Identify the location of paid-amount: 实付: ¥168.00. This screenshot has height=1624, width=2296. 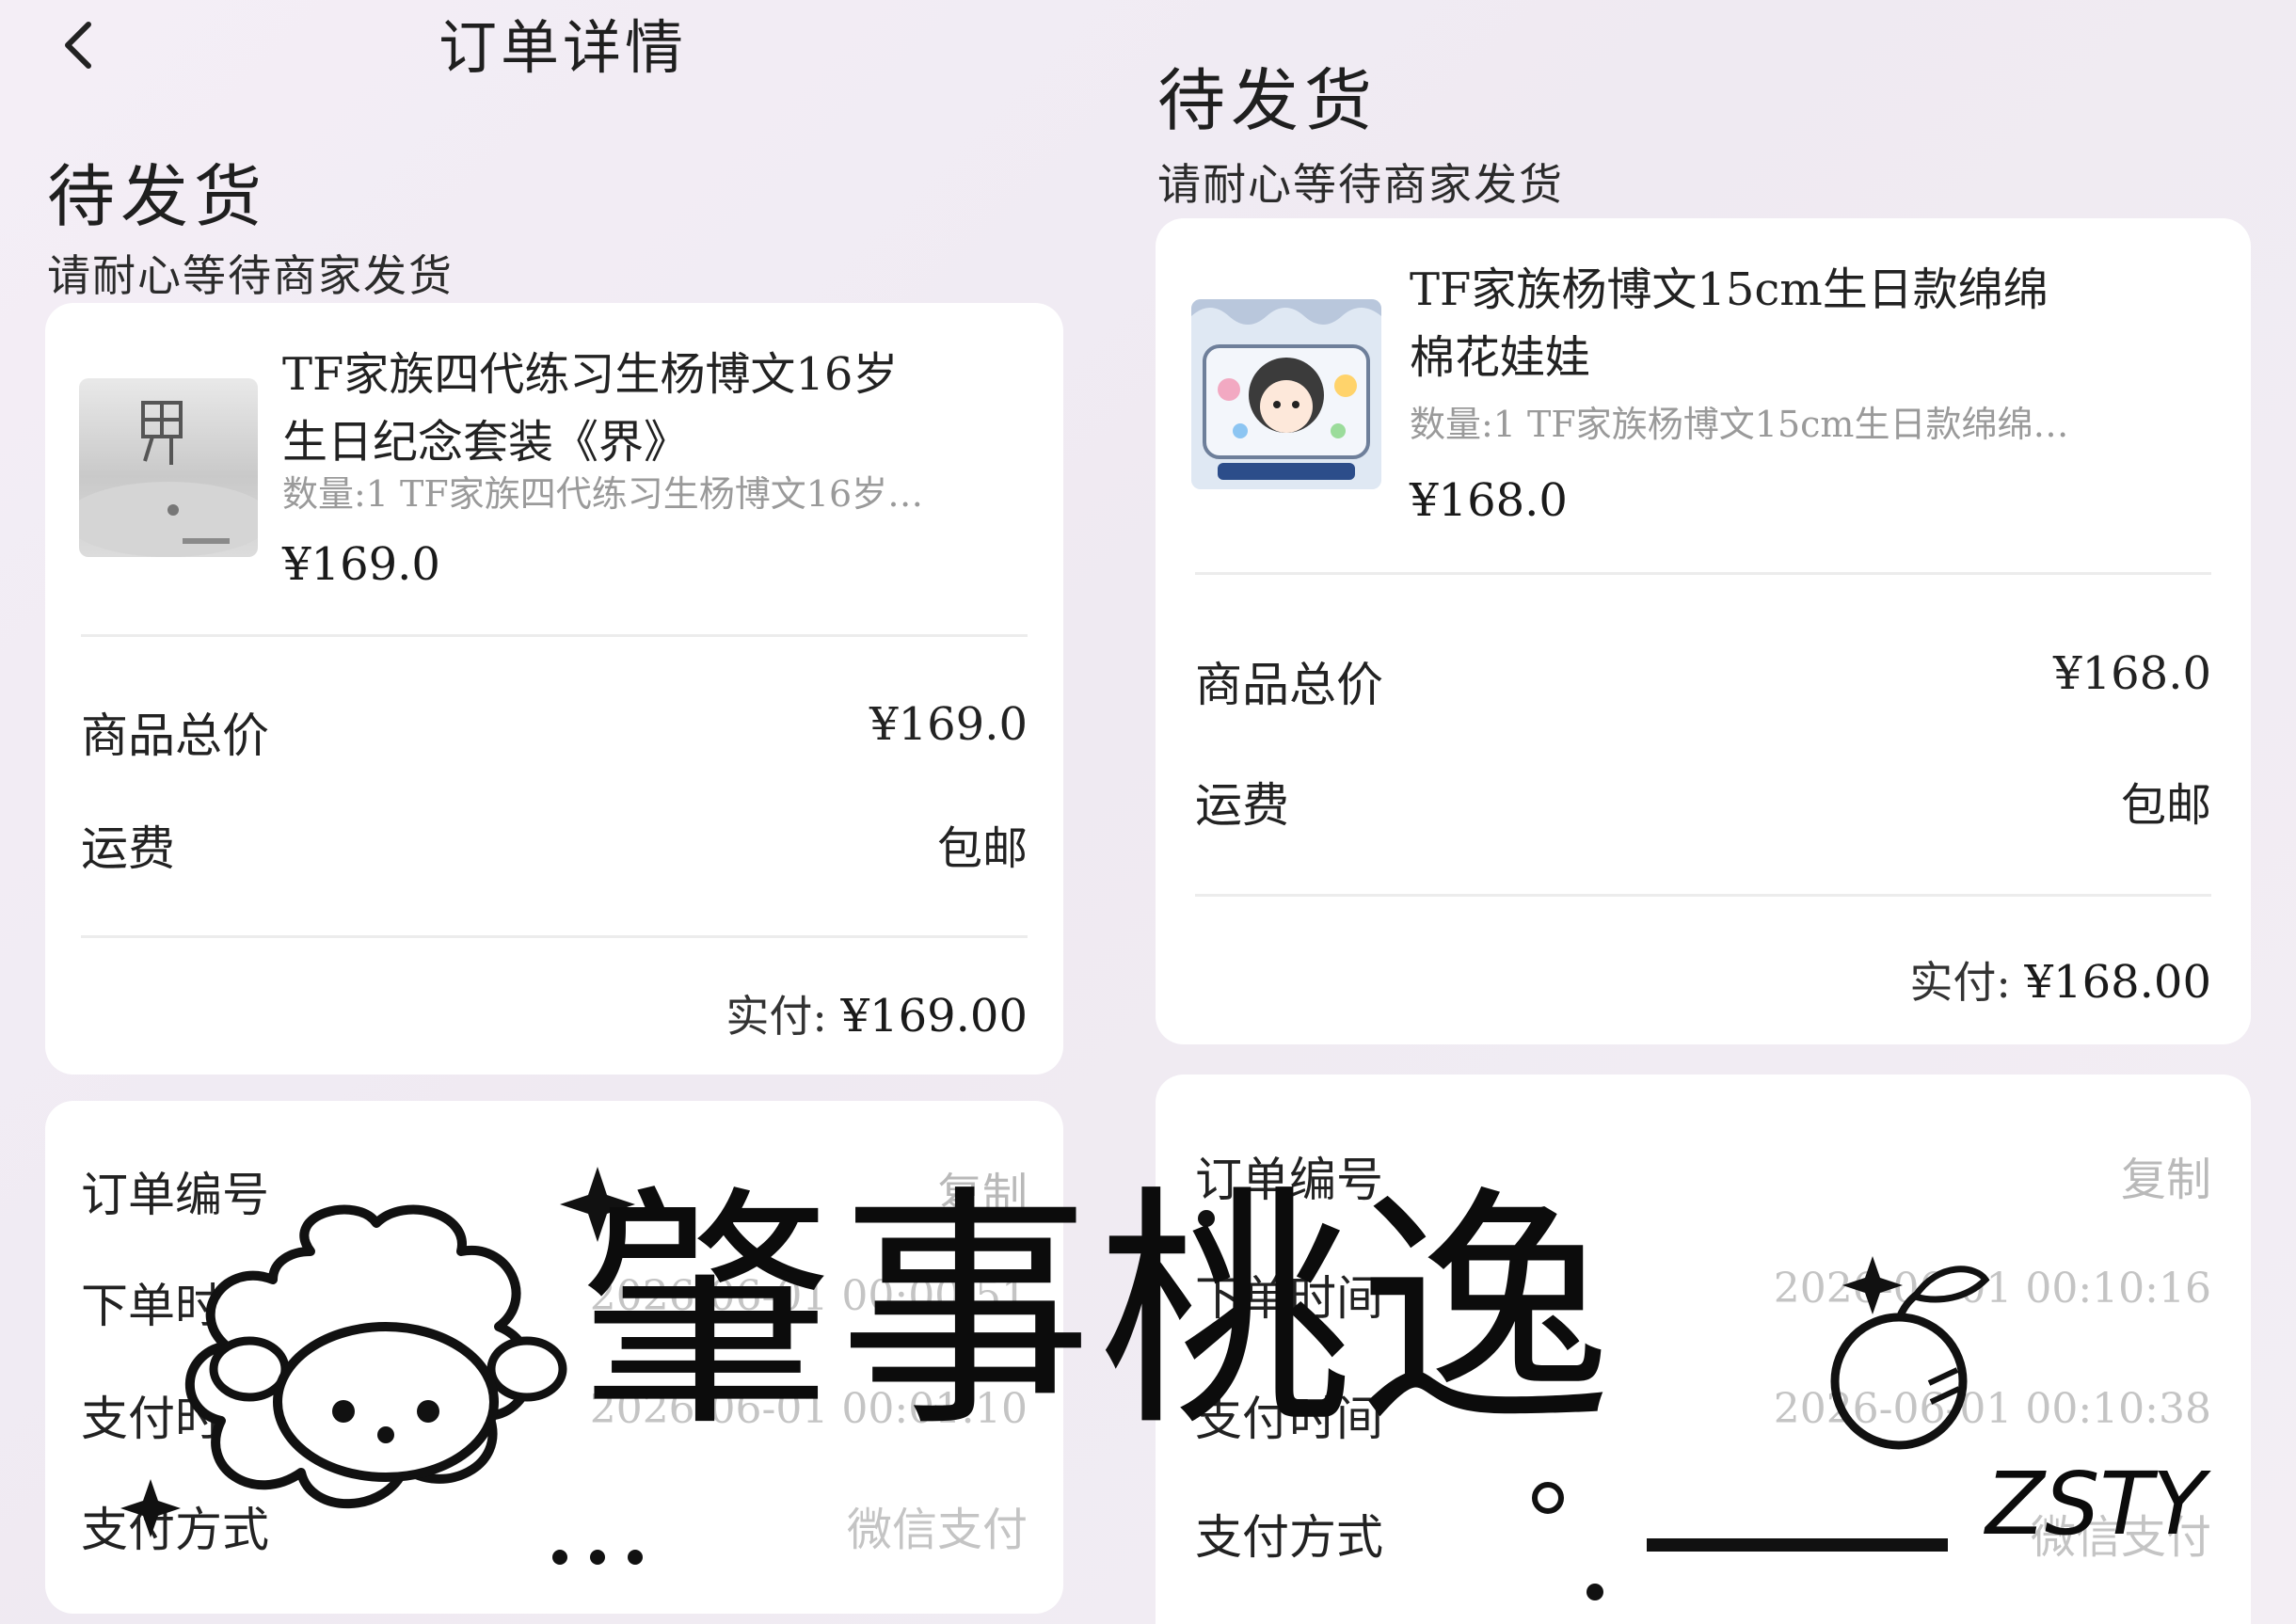
(2060, 980).